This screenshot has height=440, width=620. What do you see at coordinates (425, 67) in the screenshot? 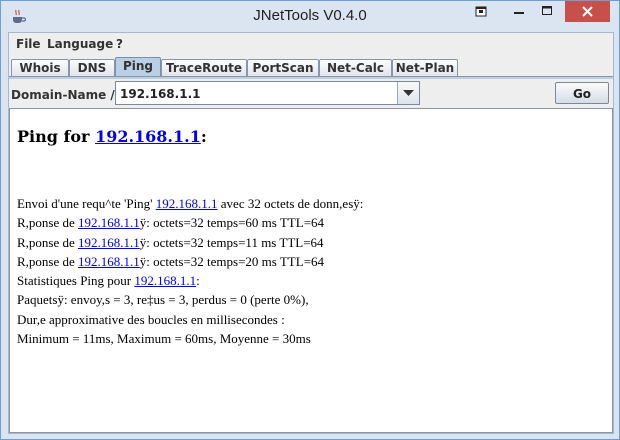
I see `tab-net-plan: Net-Plan` at bounding box center [425, 67].